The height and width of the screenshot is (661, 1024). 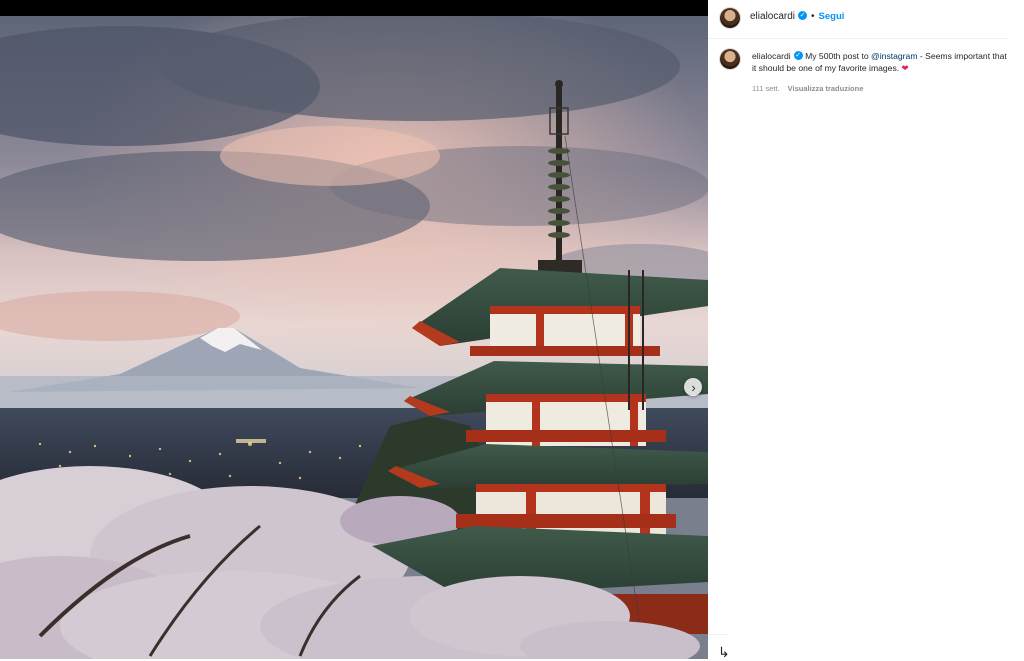 What do you see at coordinates (771, 56) in the screenshot?
I see `caption-username-link: elialocardi` at bounding box center [771, 56].